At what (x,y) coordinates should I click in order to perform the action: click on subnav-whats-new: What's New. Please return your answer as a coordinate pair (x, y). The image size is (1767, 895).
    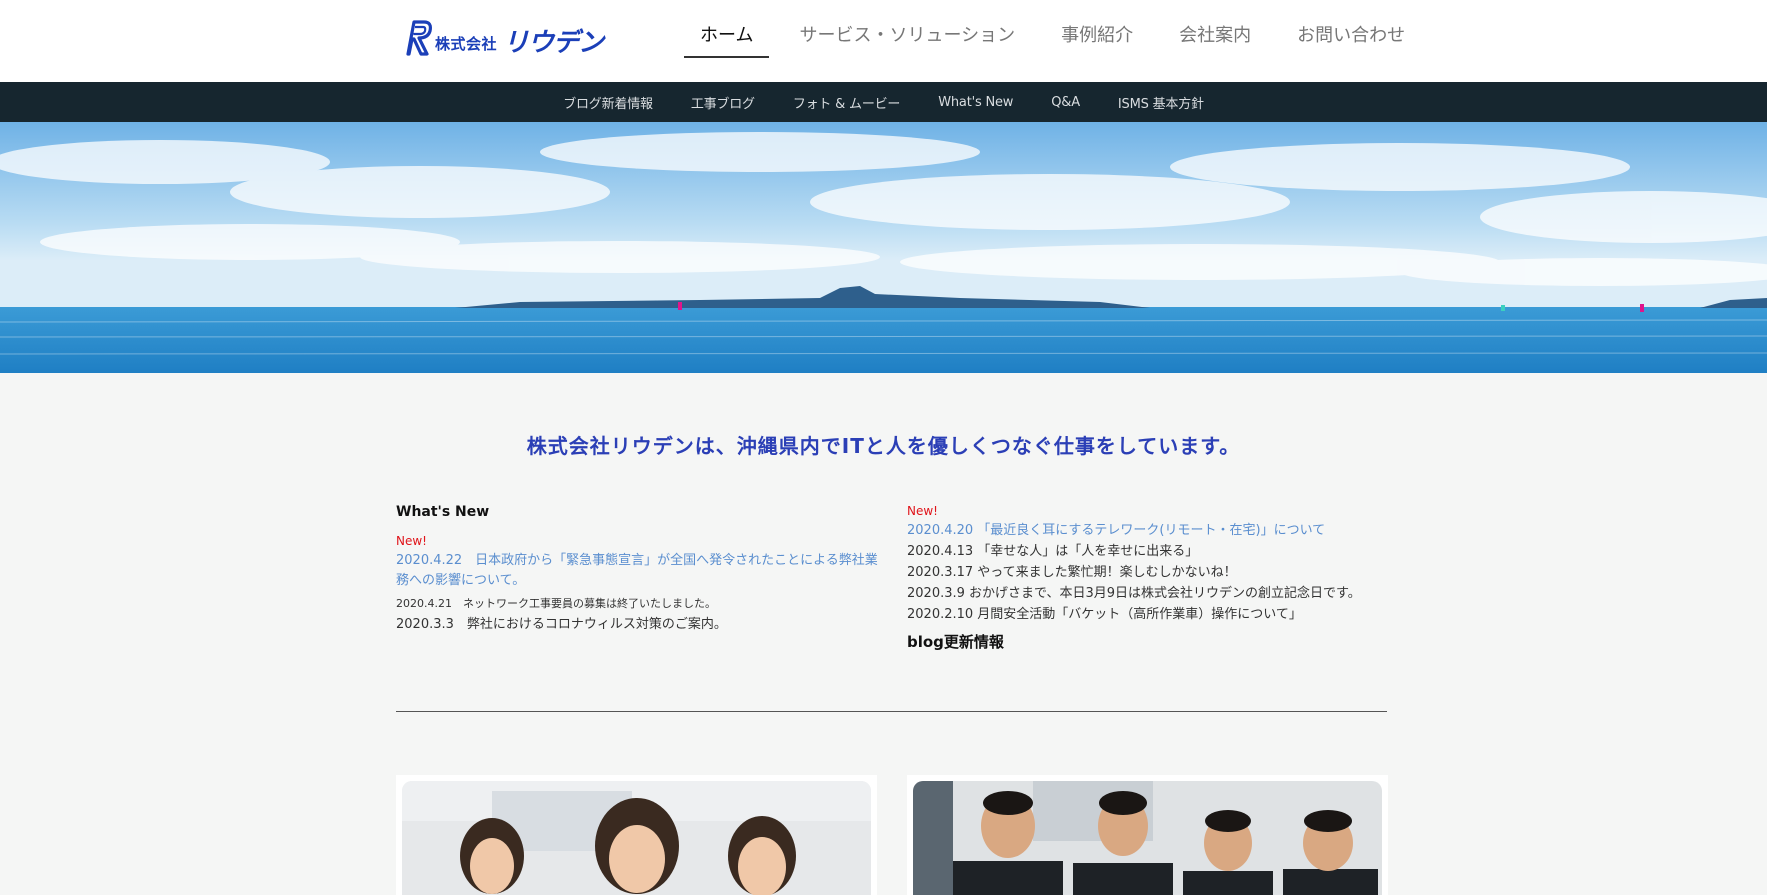
    Looking at the image, I should click on (975, 102).